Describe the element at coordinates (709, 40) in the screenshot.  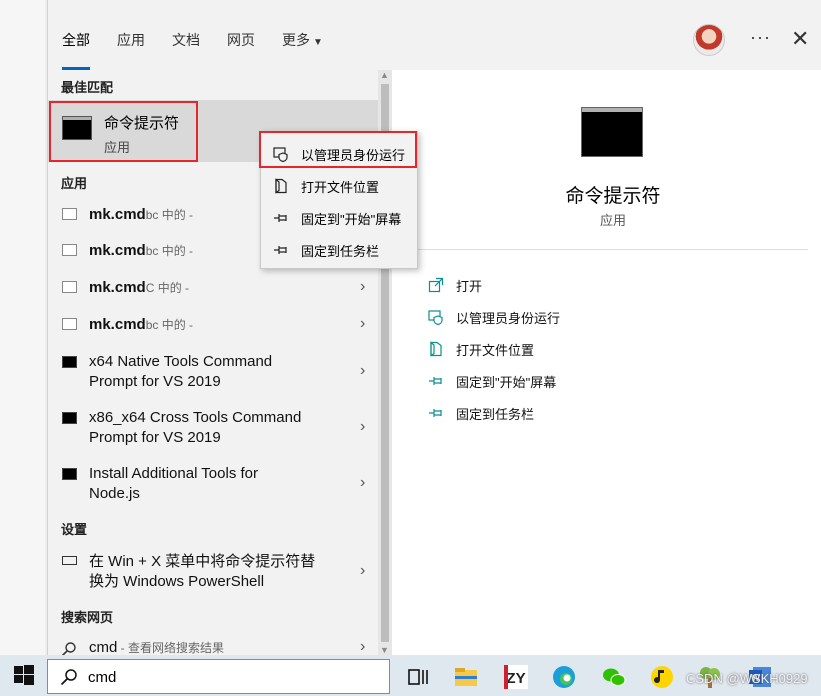
I see `avatar` at that location.